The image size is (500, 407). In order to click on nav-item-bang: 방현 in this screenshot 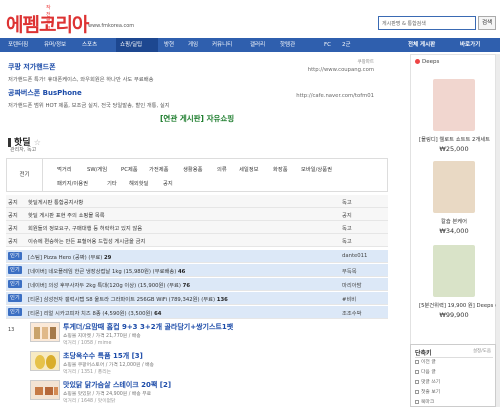, I will do `click(173, 45)`.